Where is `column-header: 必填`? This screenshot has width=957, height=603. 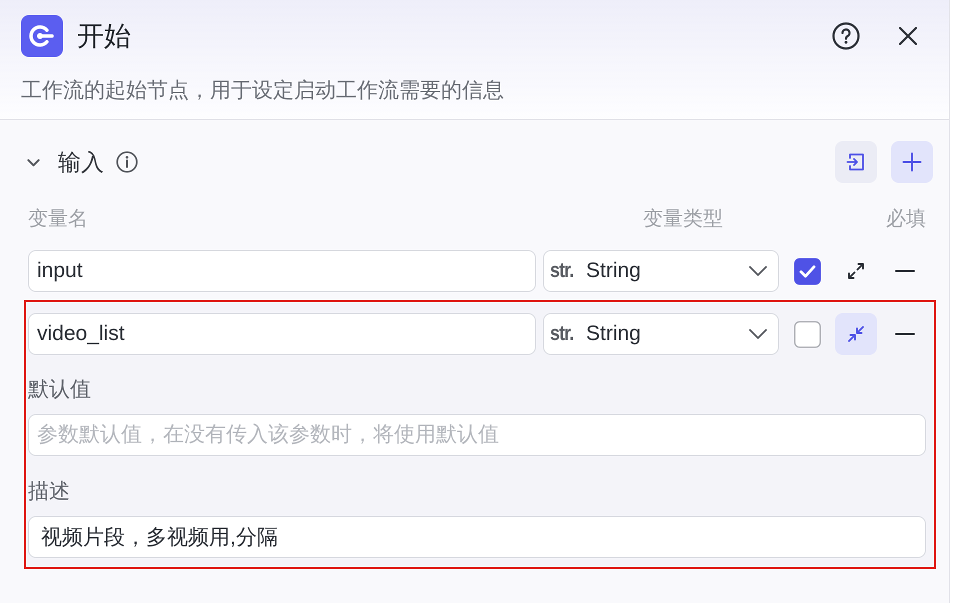
column-header: 必填 is located at coordinates (906, 219).